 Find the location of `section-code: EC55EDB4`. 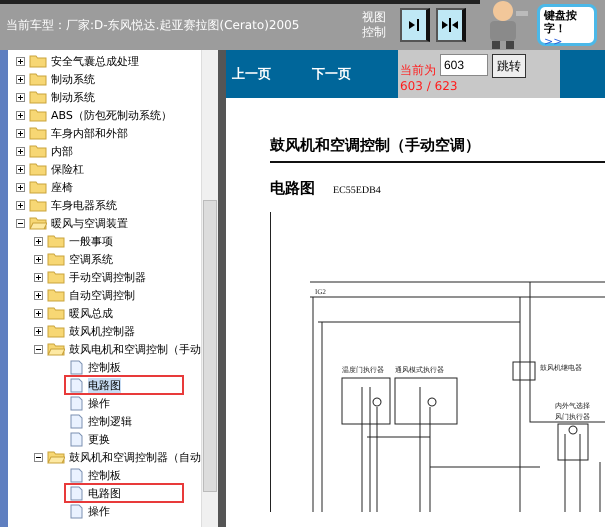

section-code: EC55EDB4 is located at coordinates (357, 190).